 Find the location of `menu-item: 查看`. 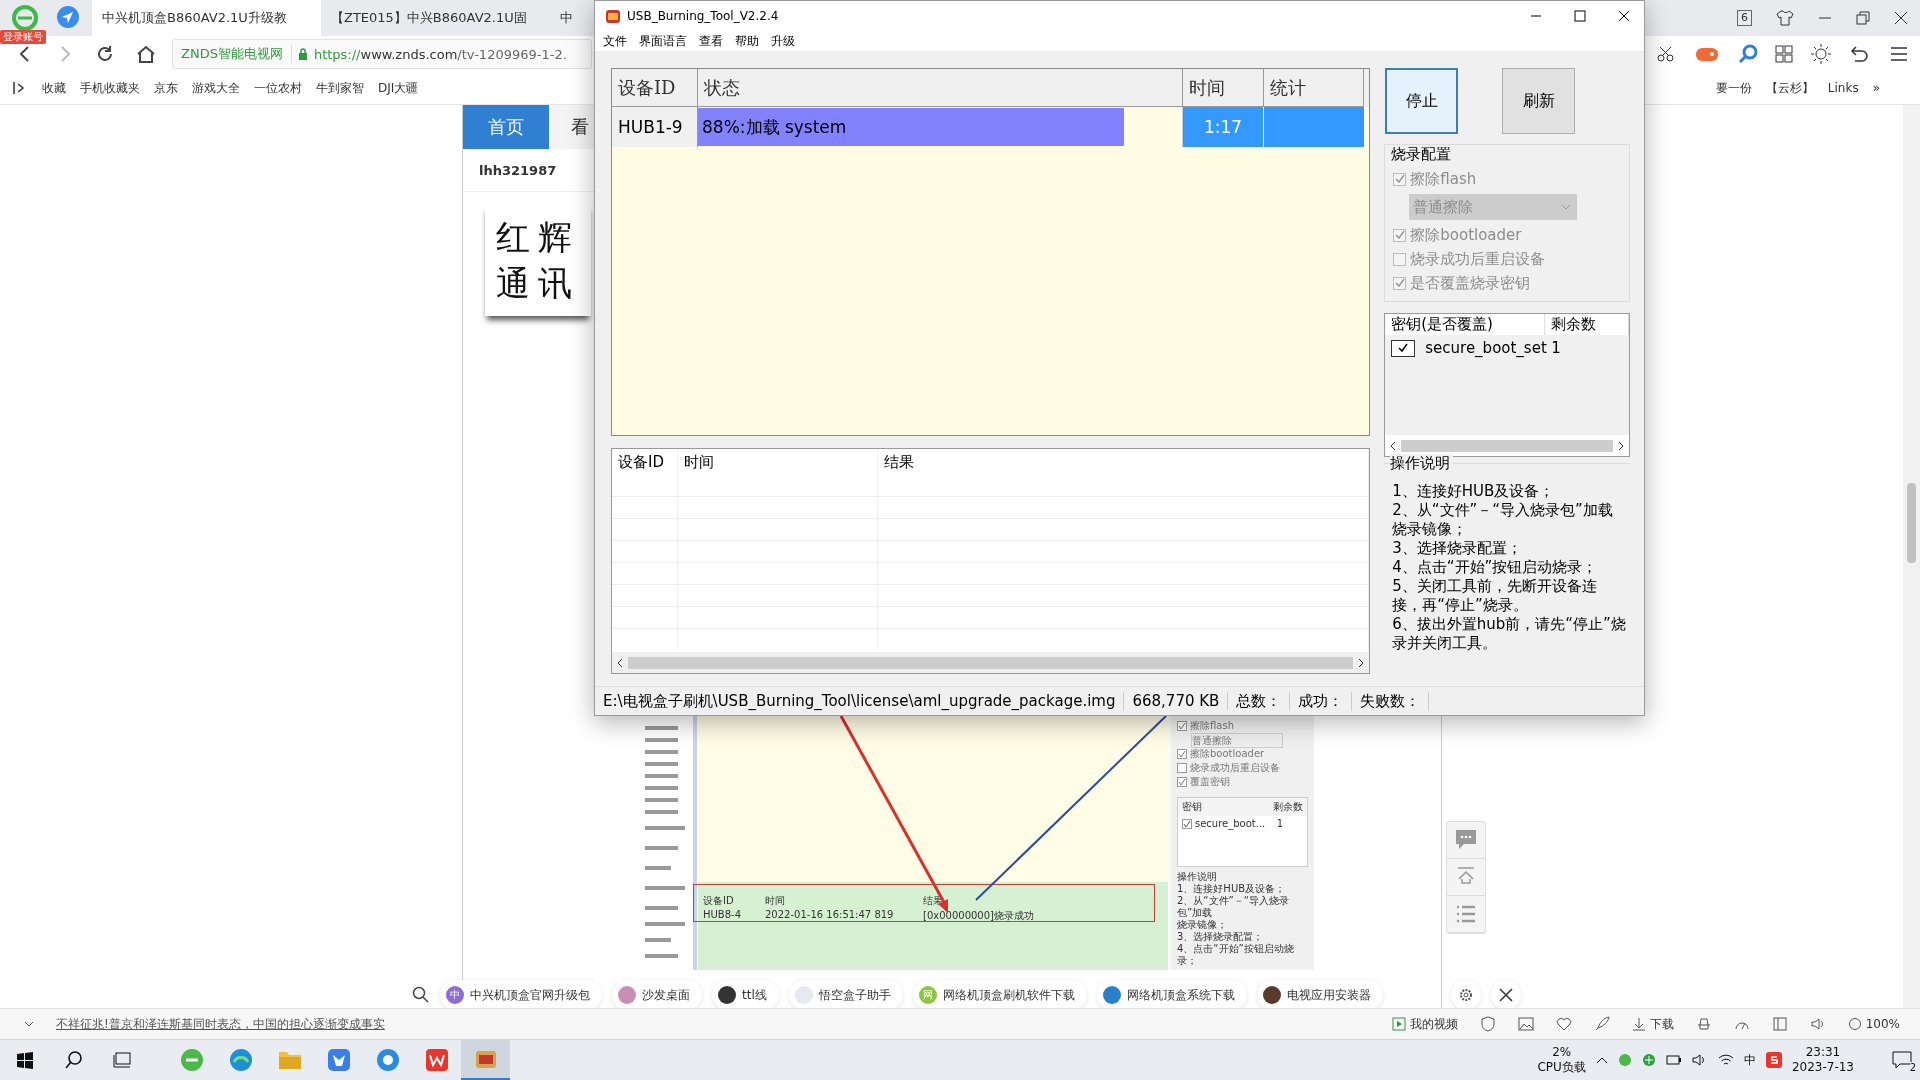

menu-item: 查看 is located at coordinates (711, 41).